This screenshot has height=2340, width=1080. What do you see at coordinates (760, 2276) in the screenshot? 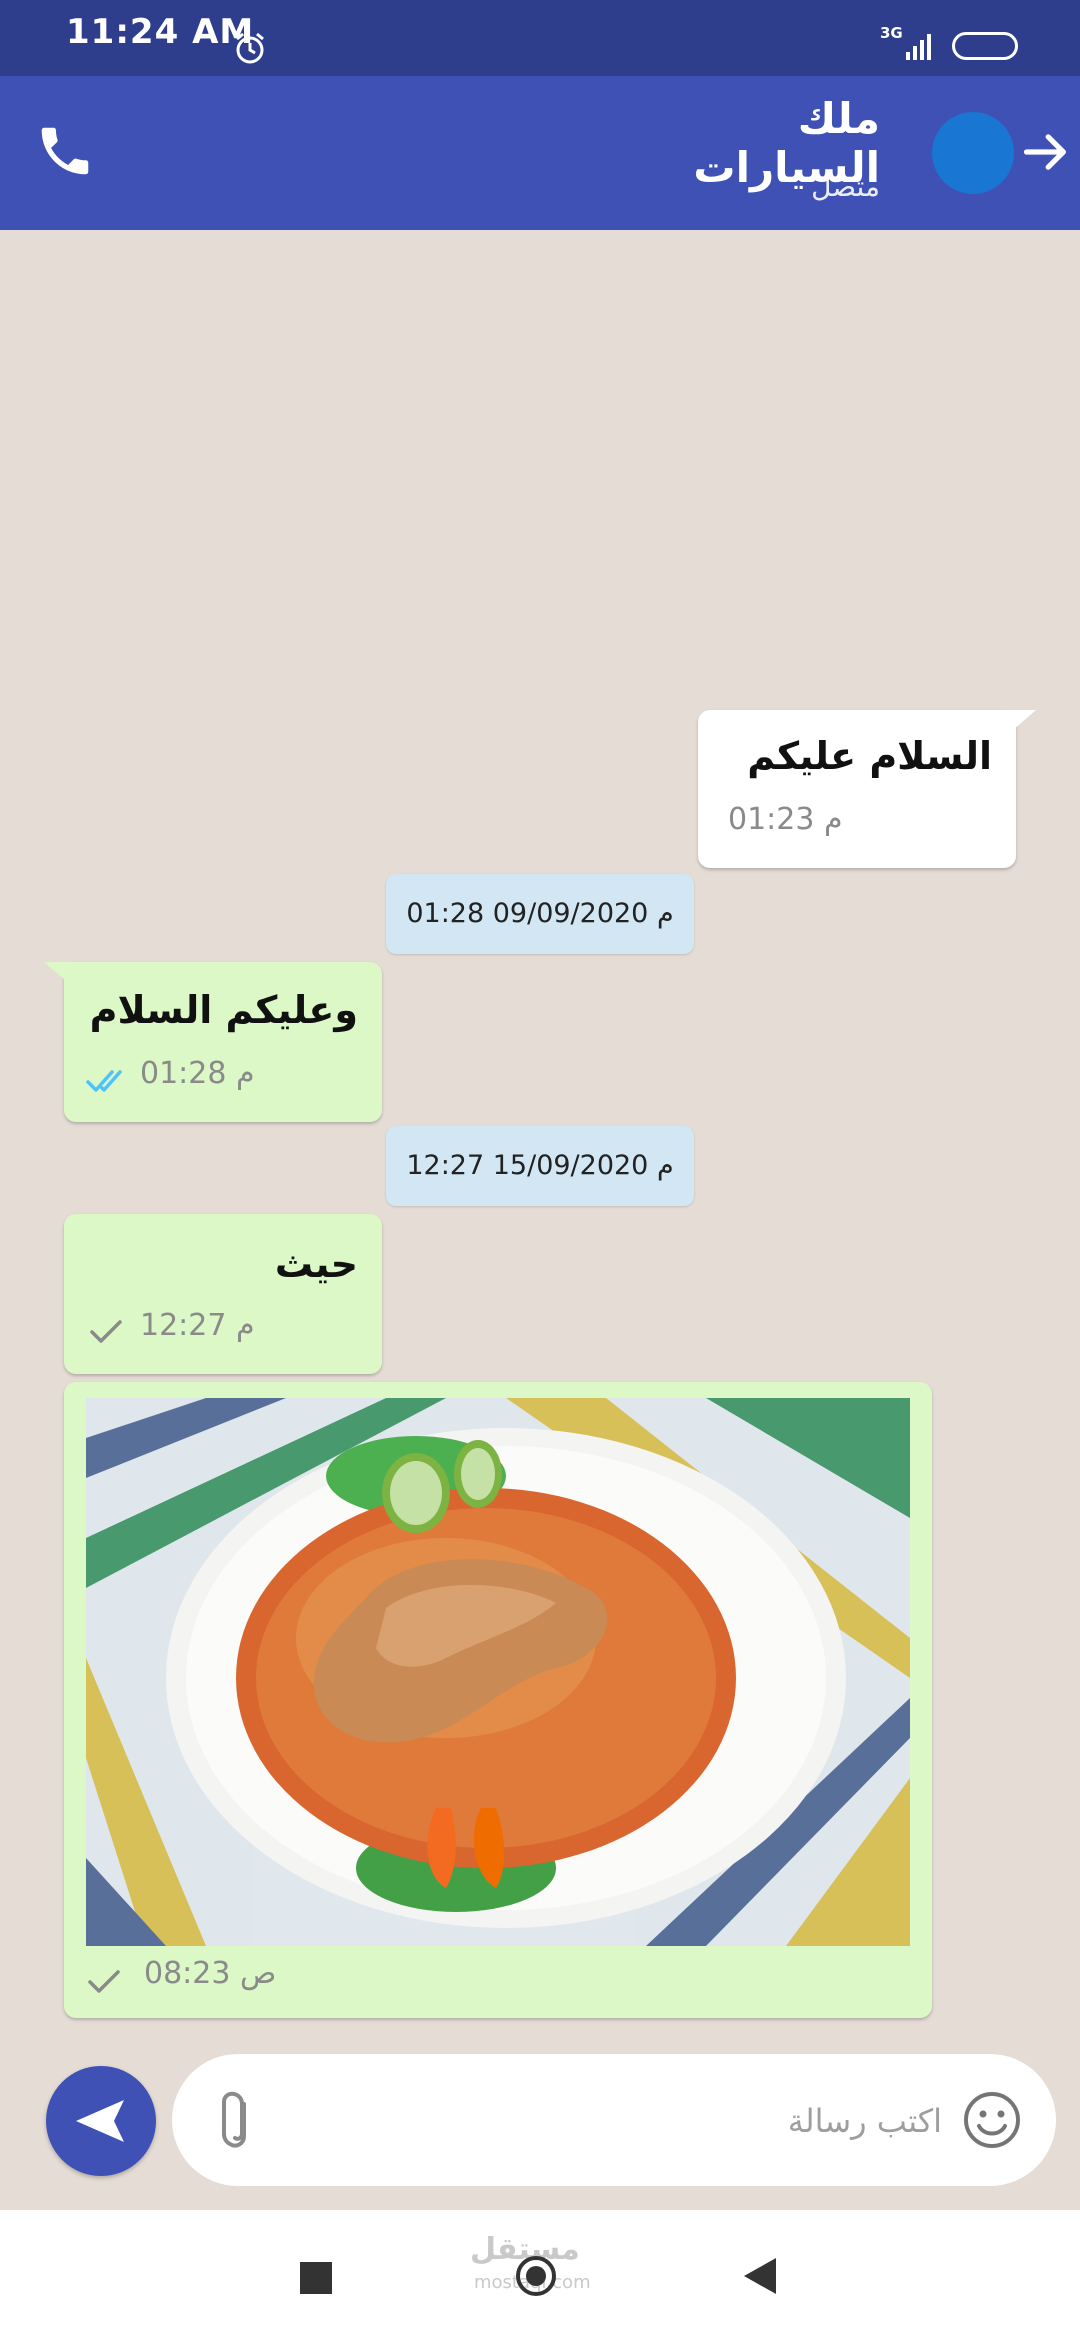
I see `back-triangle-icon` at bounding box center [760, 2276].